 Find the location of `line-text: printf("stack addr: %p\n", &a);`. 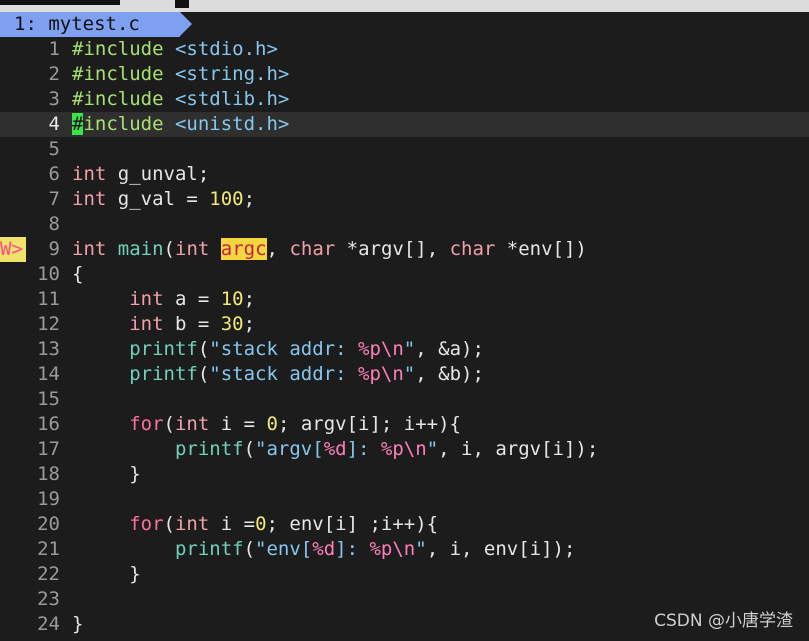

line-text: printf("stack addr: %p\n", &a); is located at coordinates (306, 349).